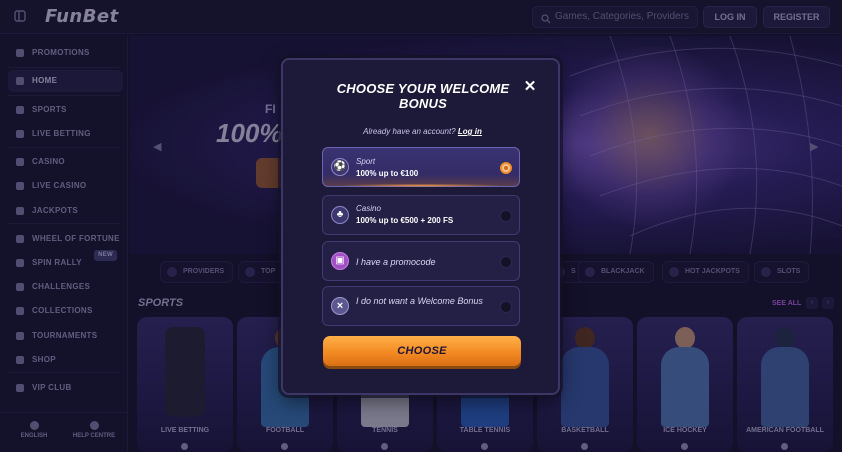 The height and width of the screenshot is (452, 842). I want to click on option-text: I do not want a Welcome Bonus, so click(419, 301).